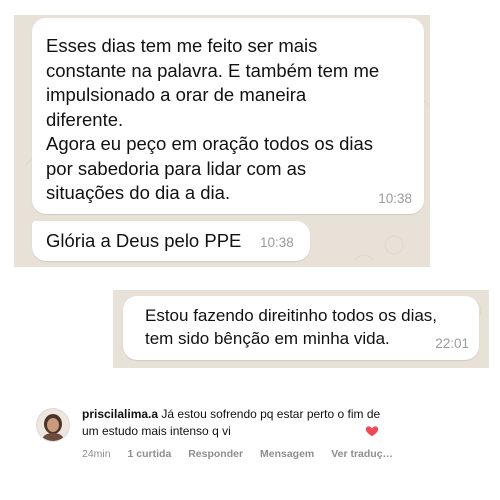 This screenshot has width=500, height=500. Describe the element at coordinates (96, 454) in the screenshot. I see `comment-time: 24min` at that location.